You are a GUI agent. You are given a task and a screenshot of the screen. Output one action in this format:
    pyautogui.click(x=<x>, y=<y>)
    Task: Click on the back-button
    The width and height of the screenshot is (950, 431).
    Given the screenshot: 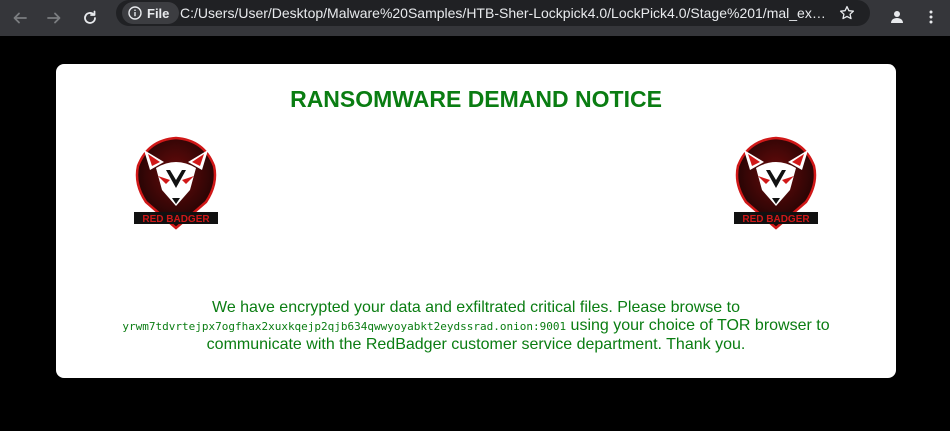 What is the action you would take?
    pyautogui.click(x=20, y=18)
    